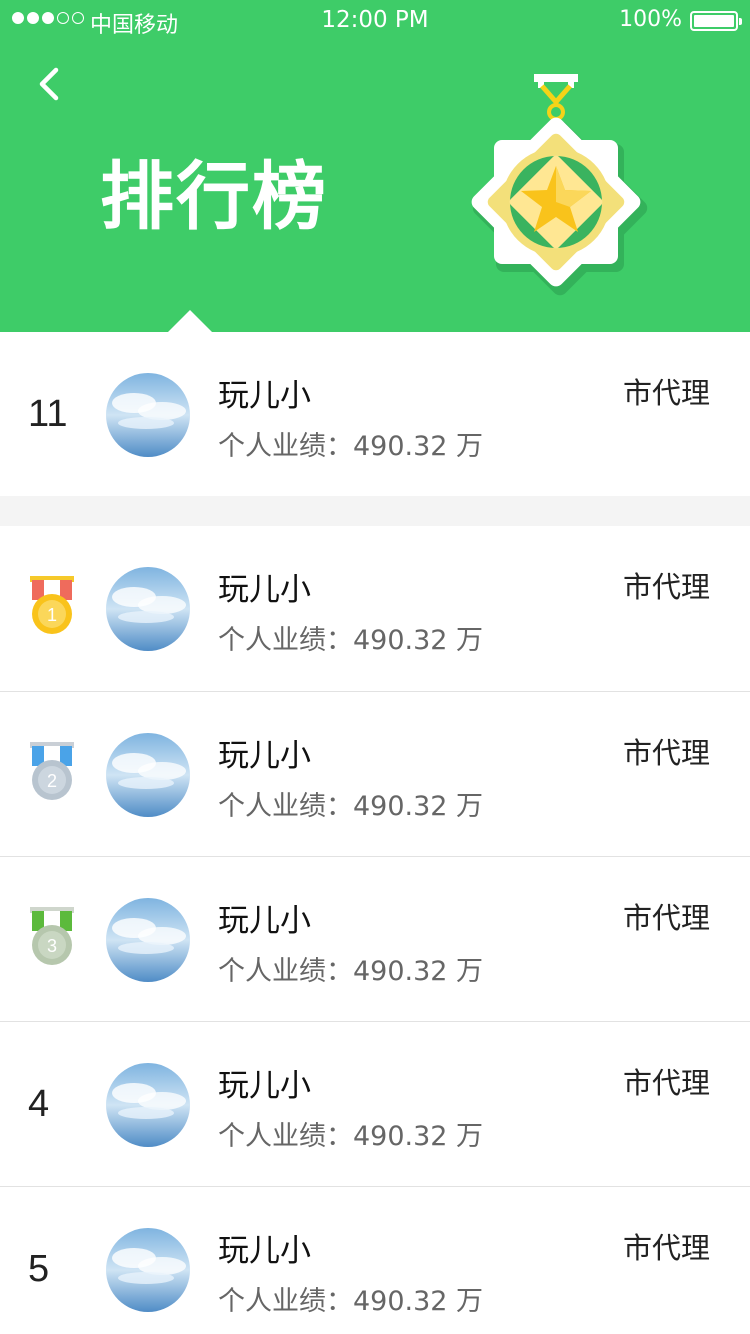 Image resolution: width=750 pixels, height=1334 pixels. Describe the element at coordinates (52, 781) in the screenshot. I see `svg-text: 2` at that location.